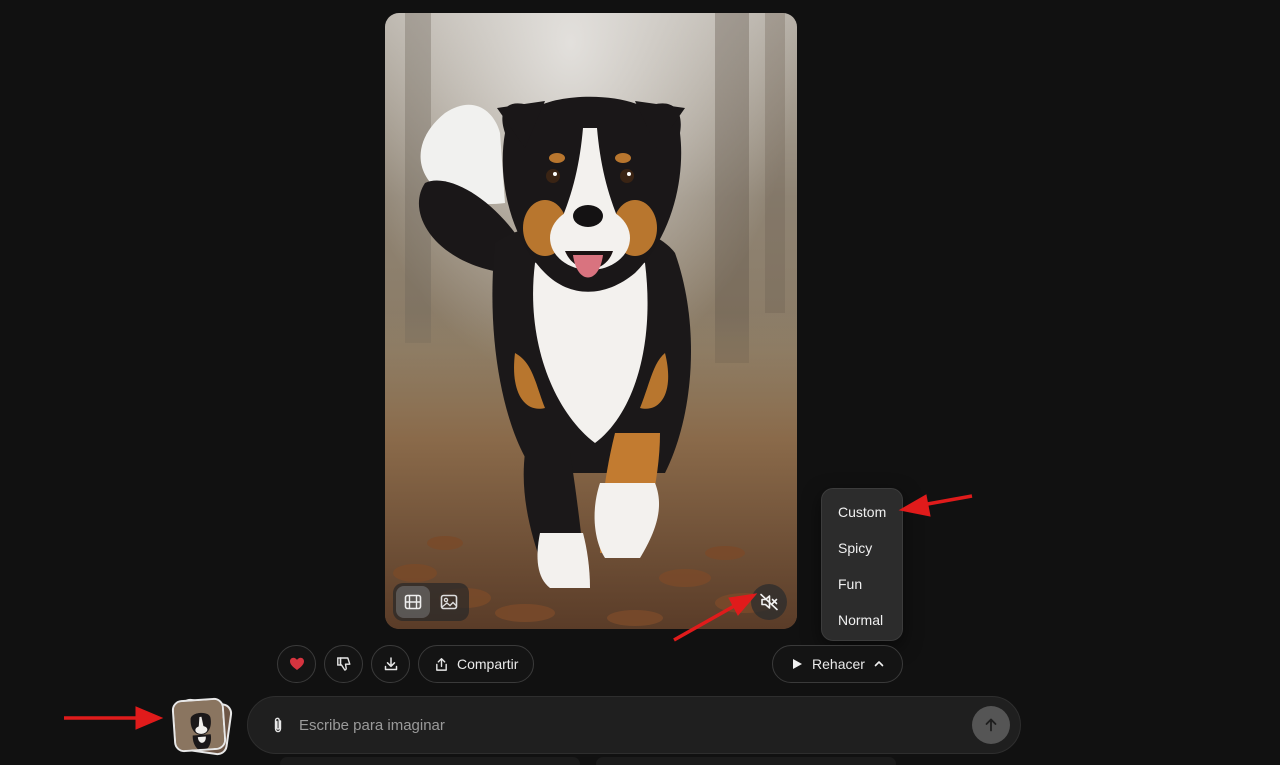 This screenshot has height=765, width=1280. Describe the element at coordinates (431, 602) in the screenshot. I see `media-mode-toggle` at that location.